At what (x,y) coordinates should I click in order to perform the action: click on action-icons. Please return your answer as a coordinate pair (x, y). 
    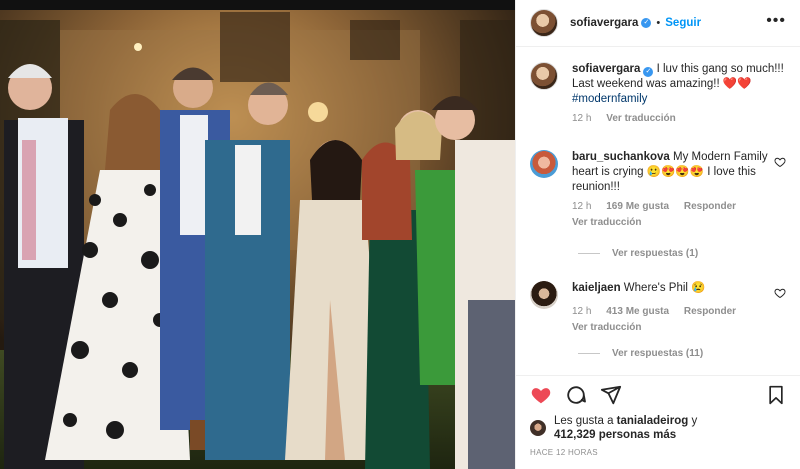
    Looking at the image, I should click on (658, 392).